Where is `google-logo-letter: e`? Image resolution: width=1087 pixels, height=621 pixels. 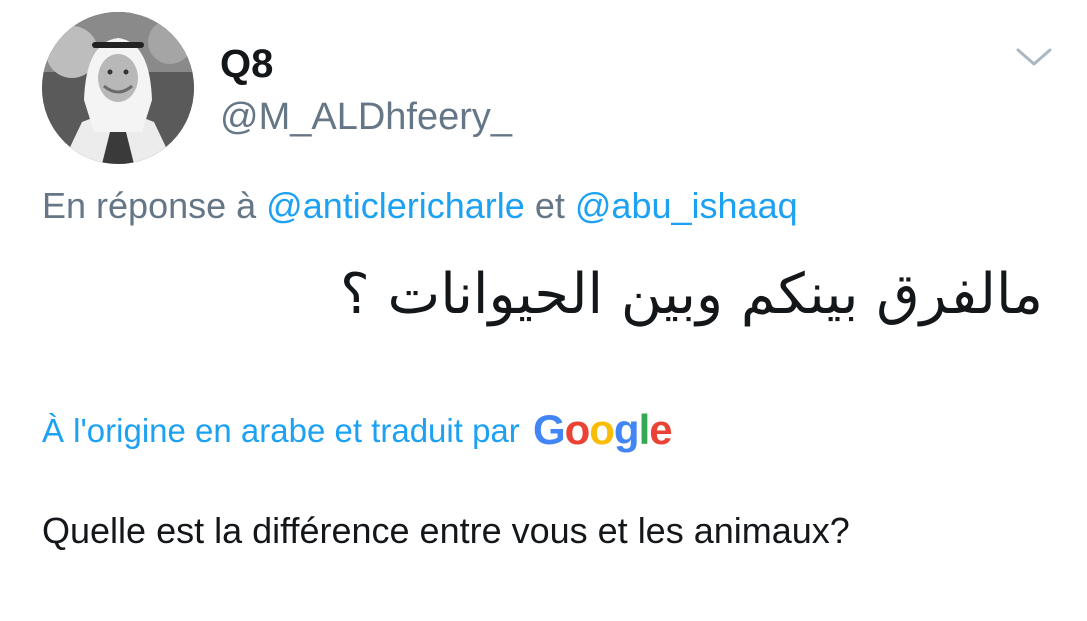
google-logo-letter: e is located at coordinates (660, 429).